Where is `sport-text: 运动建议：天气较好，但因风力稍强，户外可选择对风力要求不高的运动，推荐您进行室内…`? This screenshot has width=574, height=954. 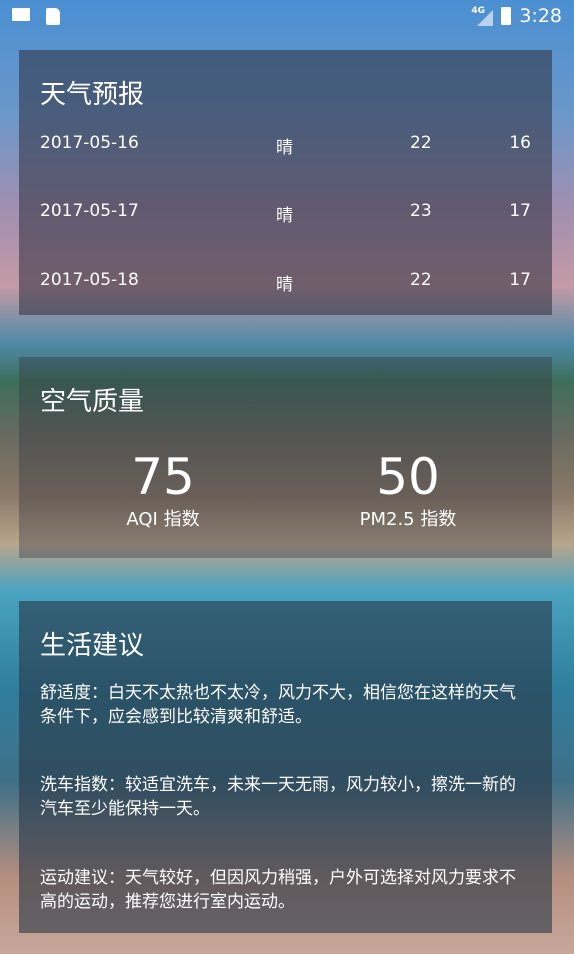 sport-text: 运动建议：天气较好，但因风力稍强，户外可选择对风力要求不高的运动，推荐您进行室内… is located at coordinates (278, 890).